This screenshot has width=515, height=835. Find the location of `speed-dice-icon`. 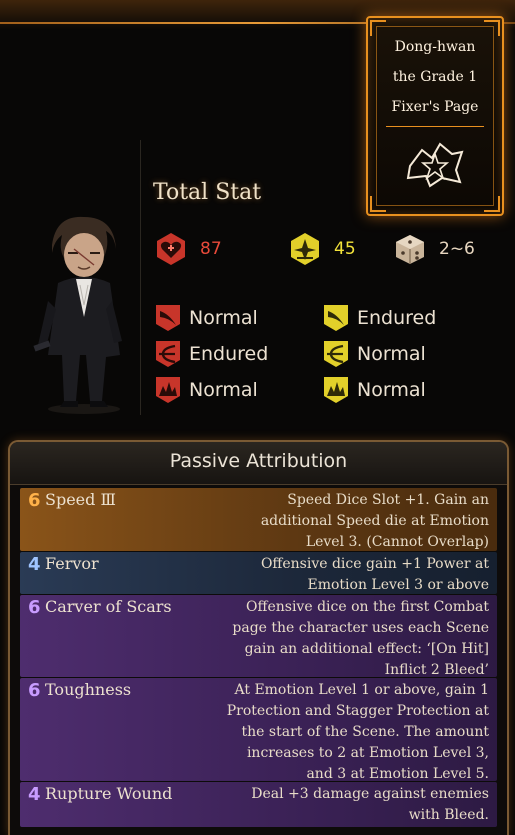

speed-dice-icon is located at coordinates (410, 249).